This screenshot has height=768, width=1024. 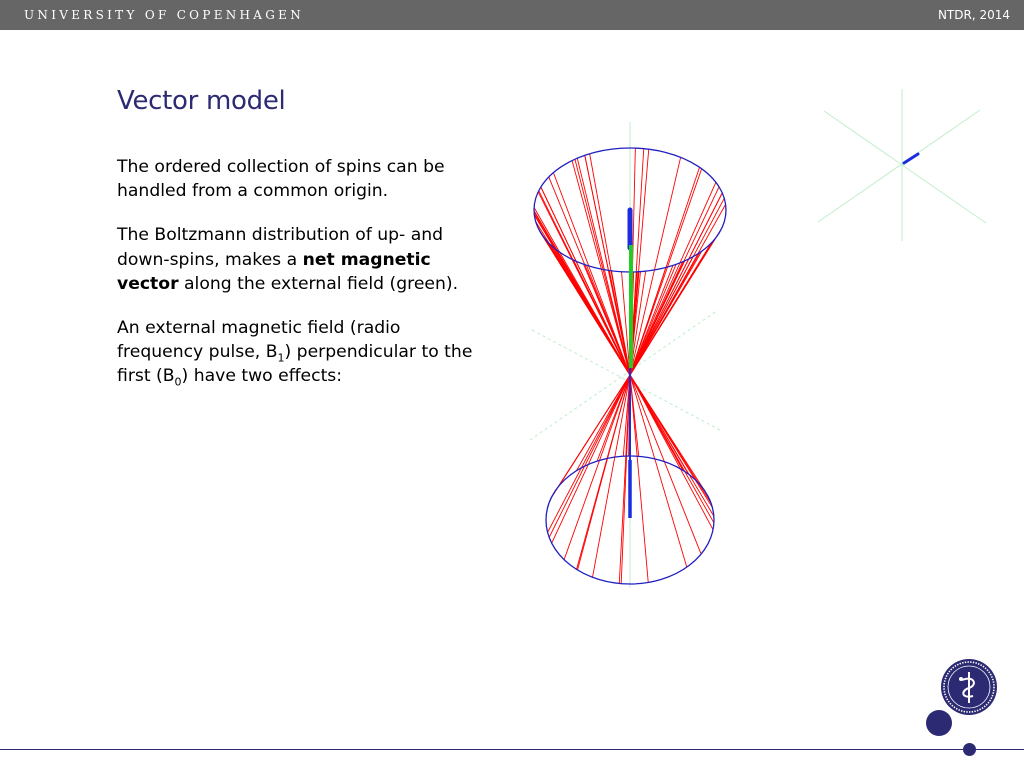 I want to click on axis-gizmo, so click(x=902, y=165).